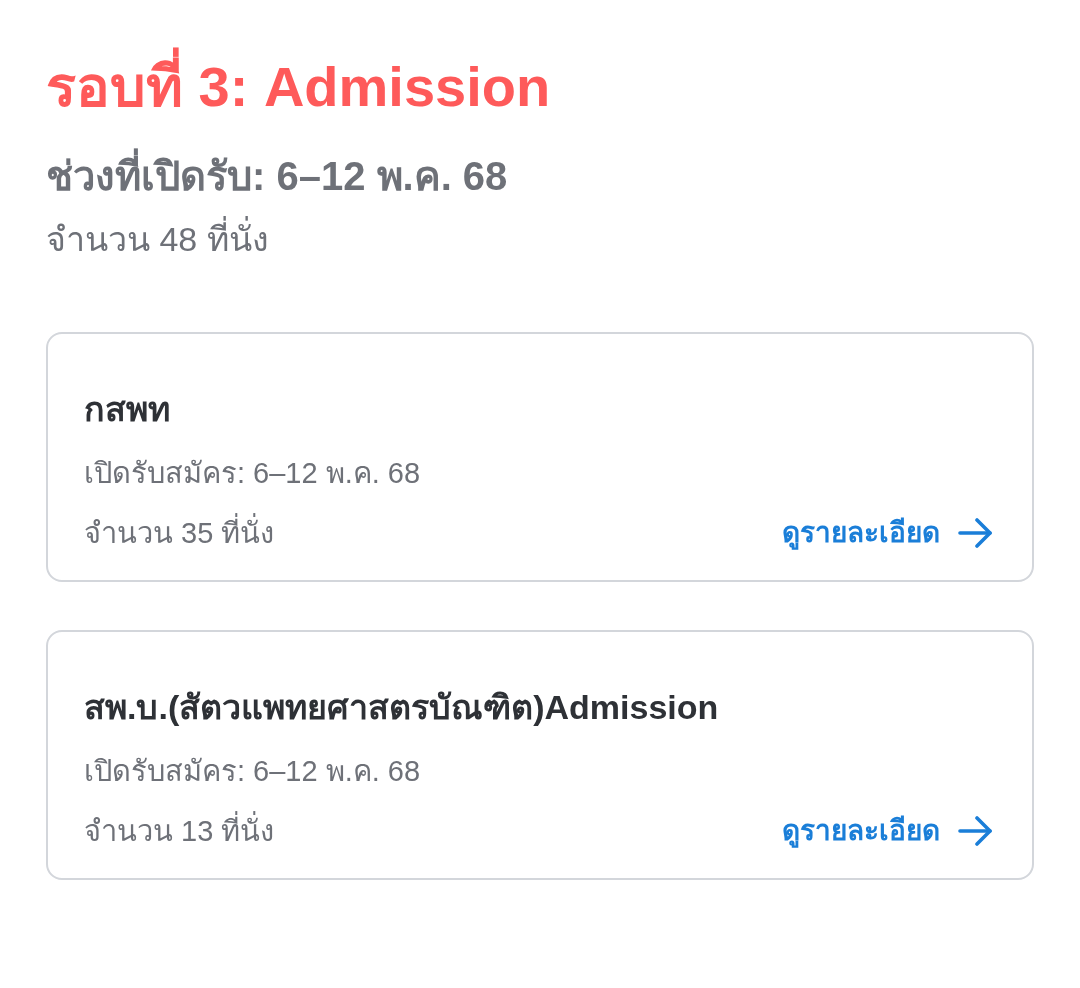  What do you see at coordinates (540, 176) in the screenshot?
I see `round-period: ช่วงที่เปิดรับ: 6–12 พ.ค. 68` at bounding box center [540, 176].